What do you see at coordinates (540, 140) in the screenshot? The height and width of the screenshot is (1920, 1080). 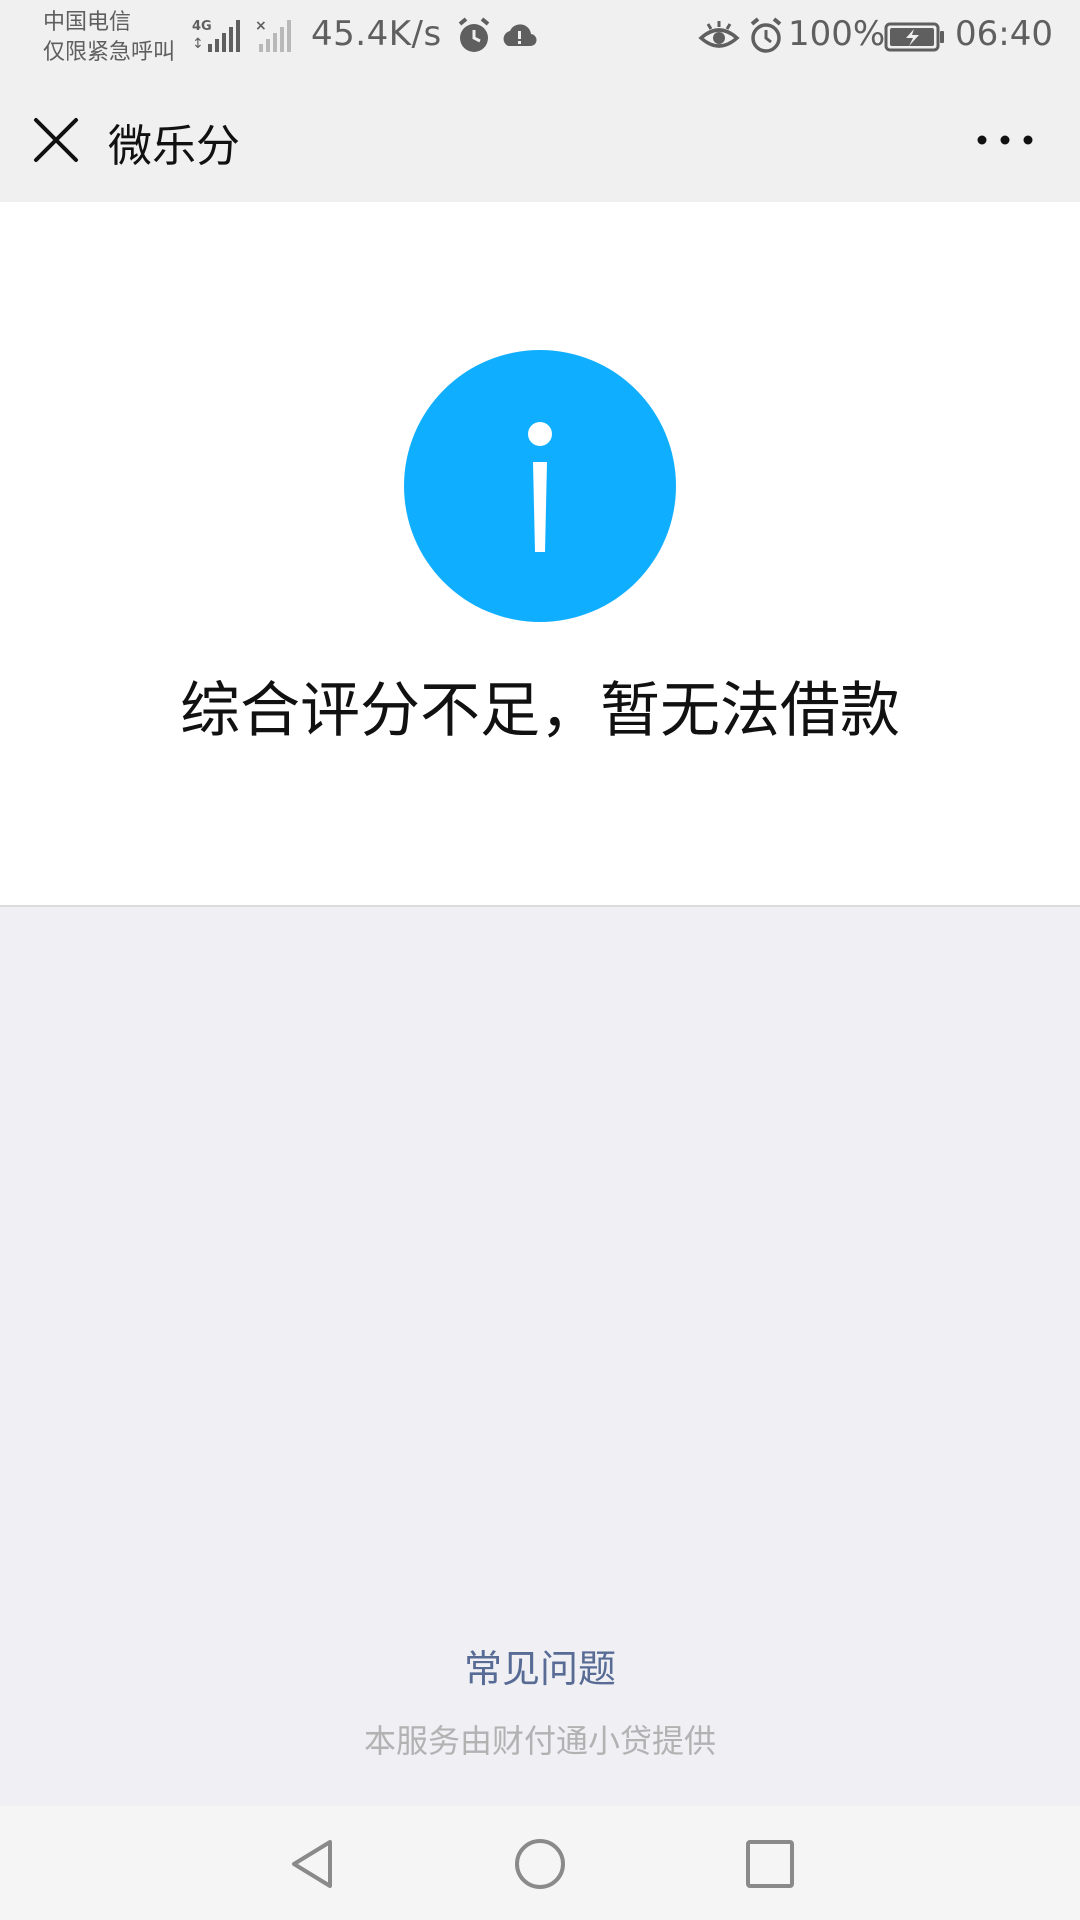 I see `nav-bar: 微乐分` at bounding box center [540, 140].